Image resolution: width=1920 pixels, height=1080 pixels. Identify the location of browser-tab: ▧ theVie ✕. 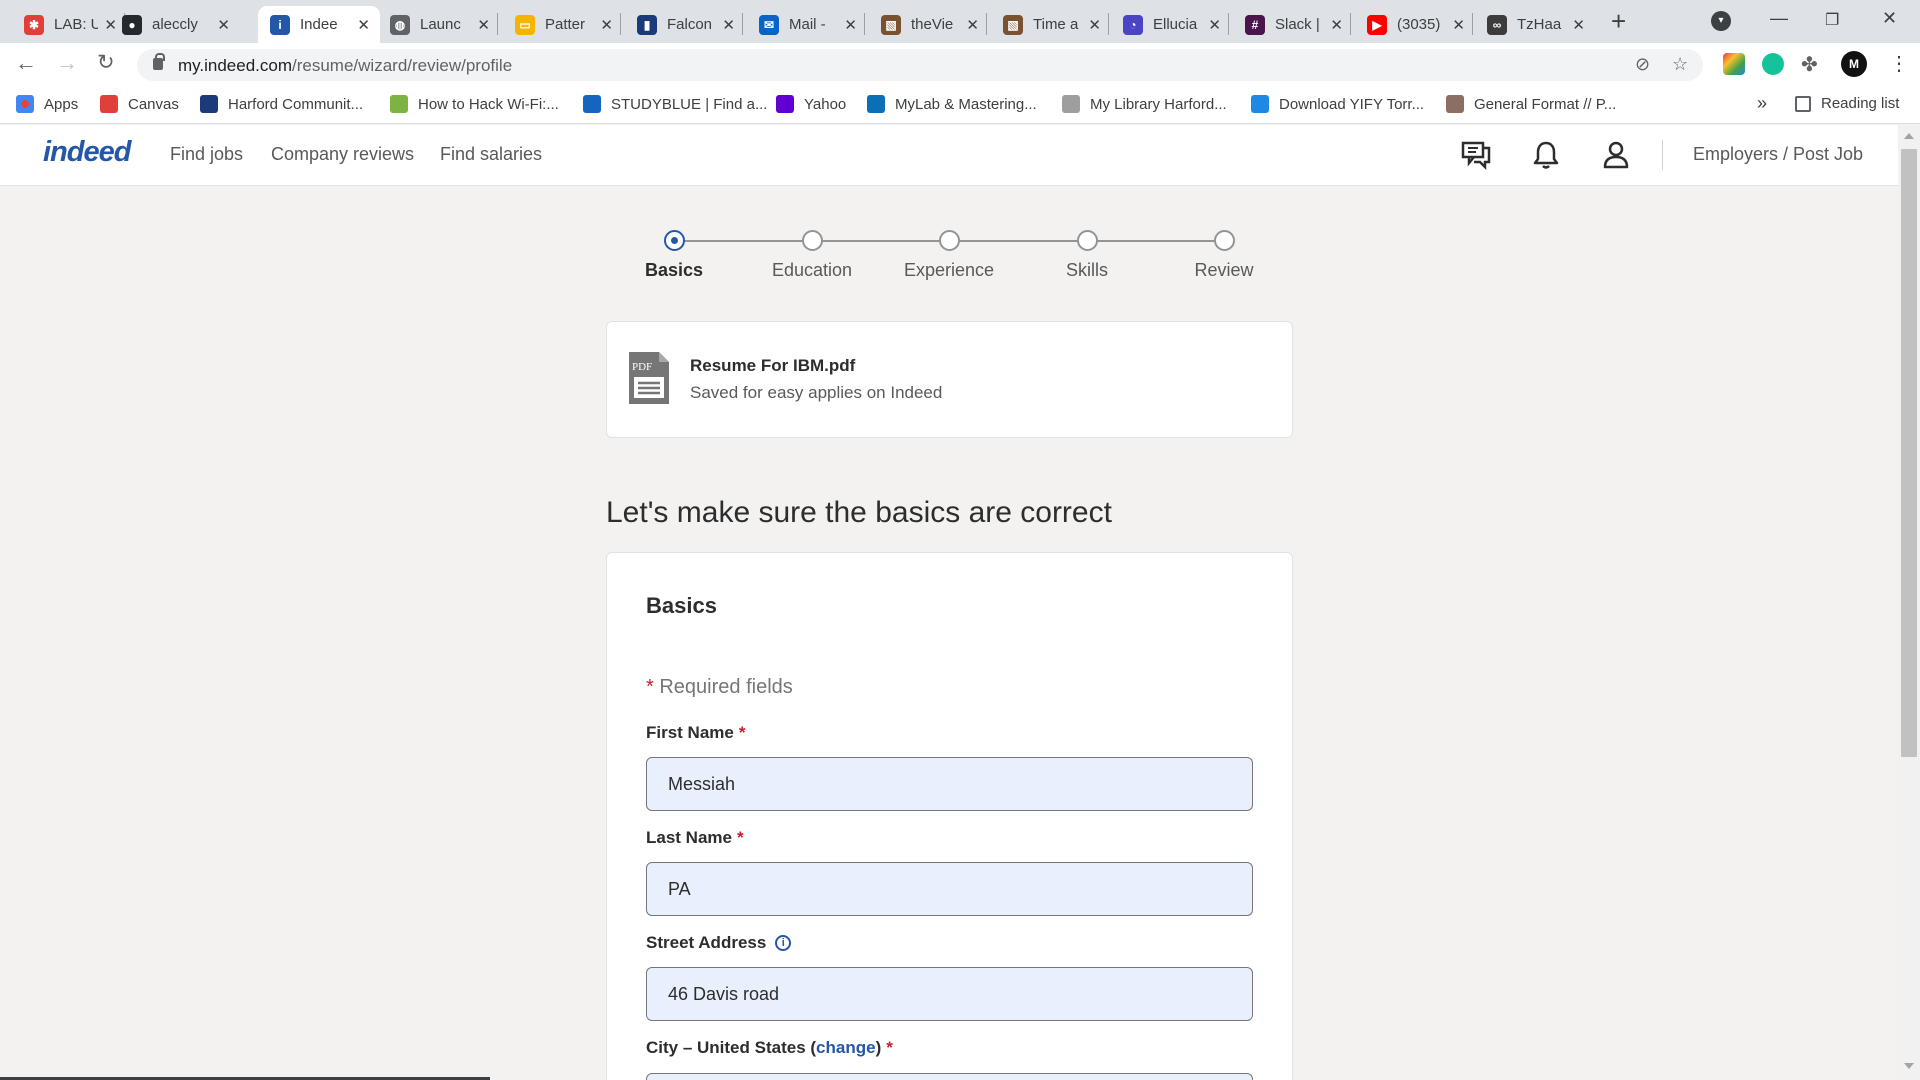
(929, 24).